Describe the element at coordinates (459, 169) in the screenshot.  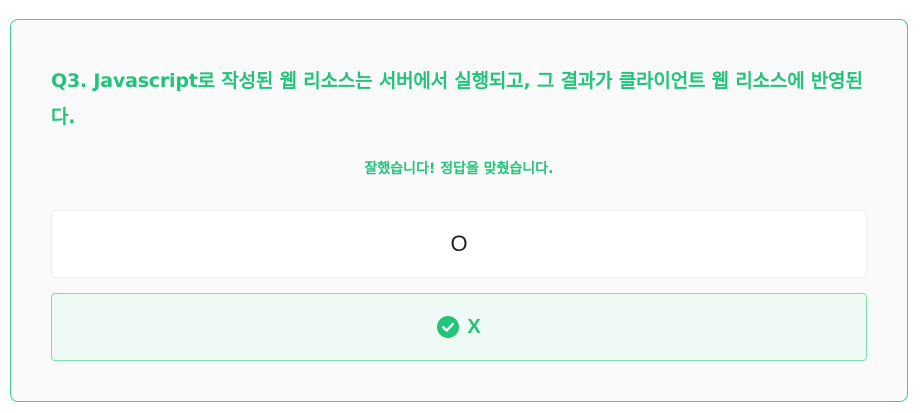
I see `feedback-message: 잘했습니다! 정답을 맞췄습니다.` at that location.